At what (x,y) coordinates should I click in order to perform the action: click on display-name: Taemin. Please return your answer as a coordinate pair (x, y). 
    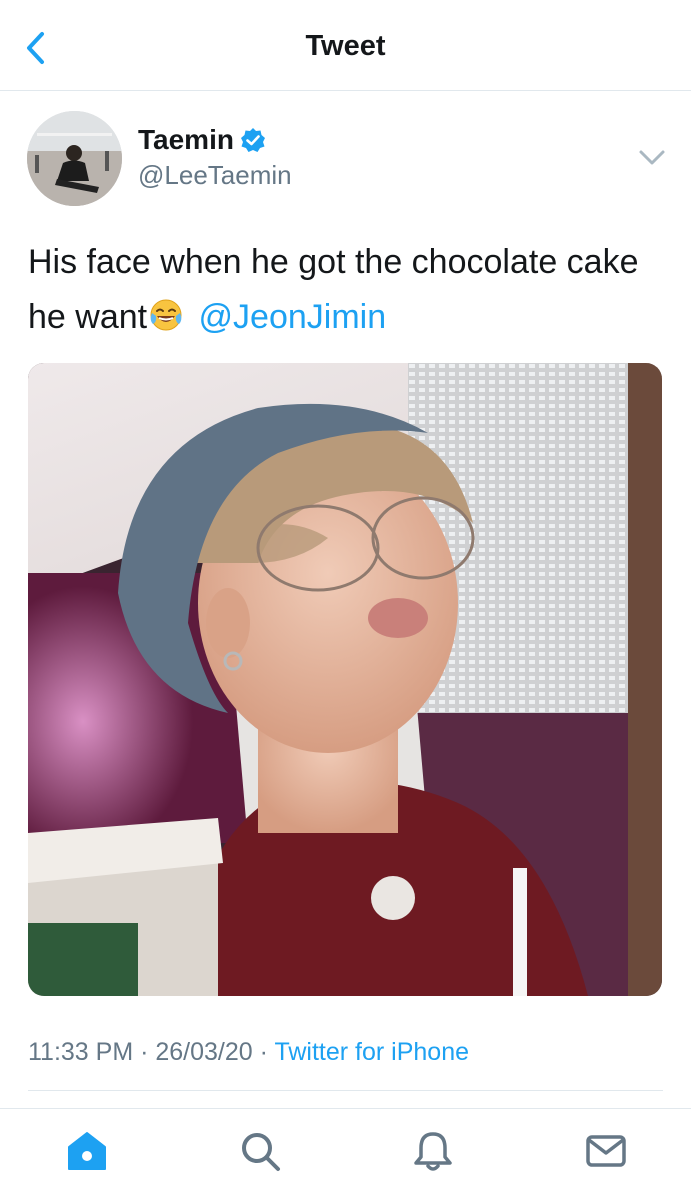
    Looking at the image, I should click on (202, 140).